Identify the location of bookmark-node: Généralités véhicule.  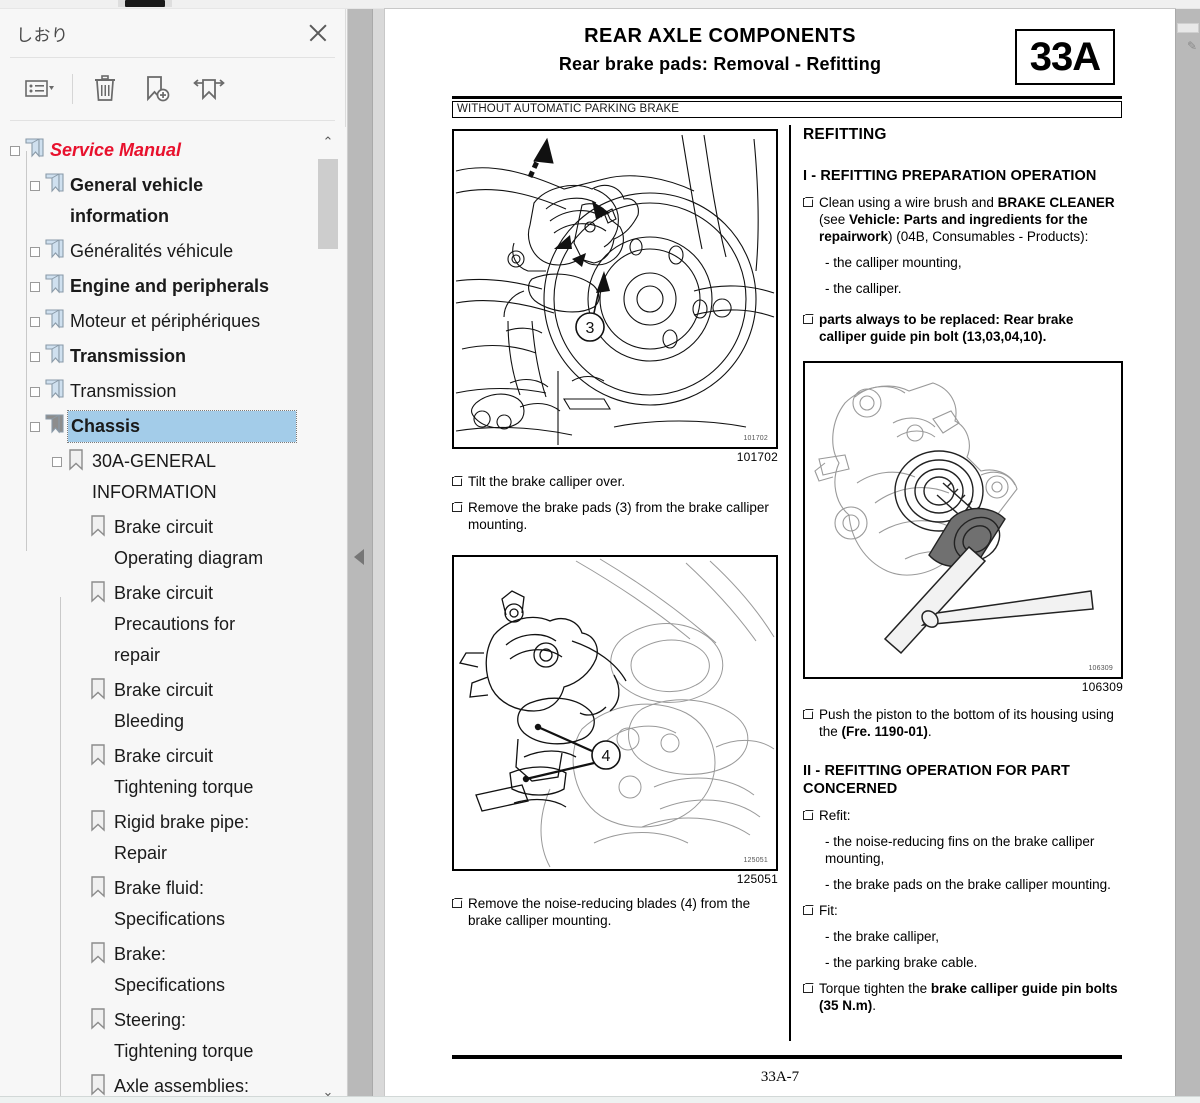
(162, 251).